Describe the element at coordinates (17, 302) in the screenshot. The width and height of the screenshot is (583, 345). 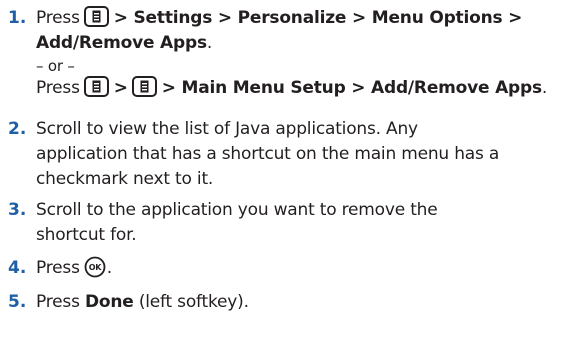
I see `step-number: 5.` at that location.